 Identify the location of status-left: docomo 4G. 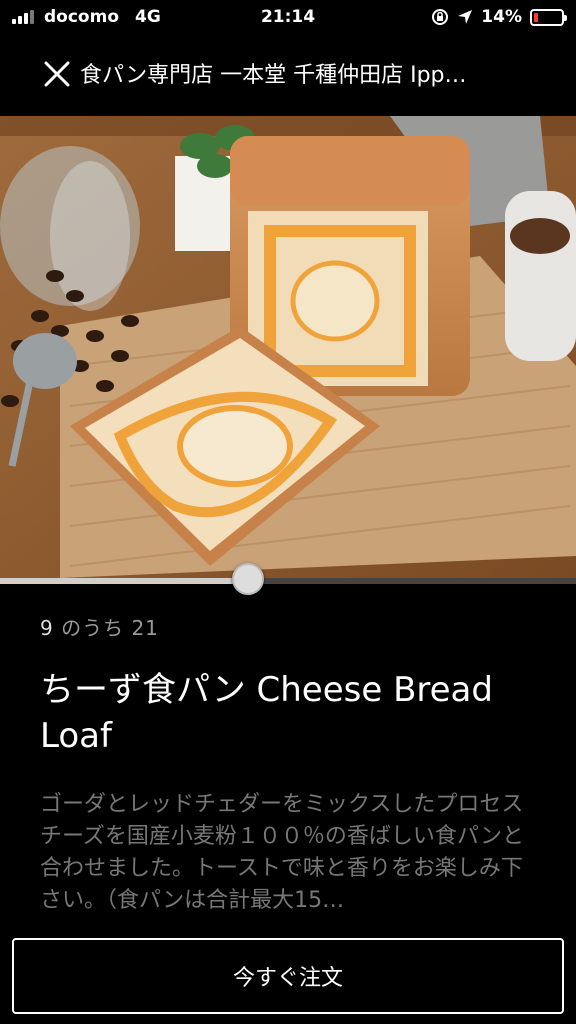
(86, 17).